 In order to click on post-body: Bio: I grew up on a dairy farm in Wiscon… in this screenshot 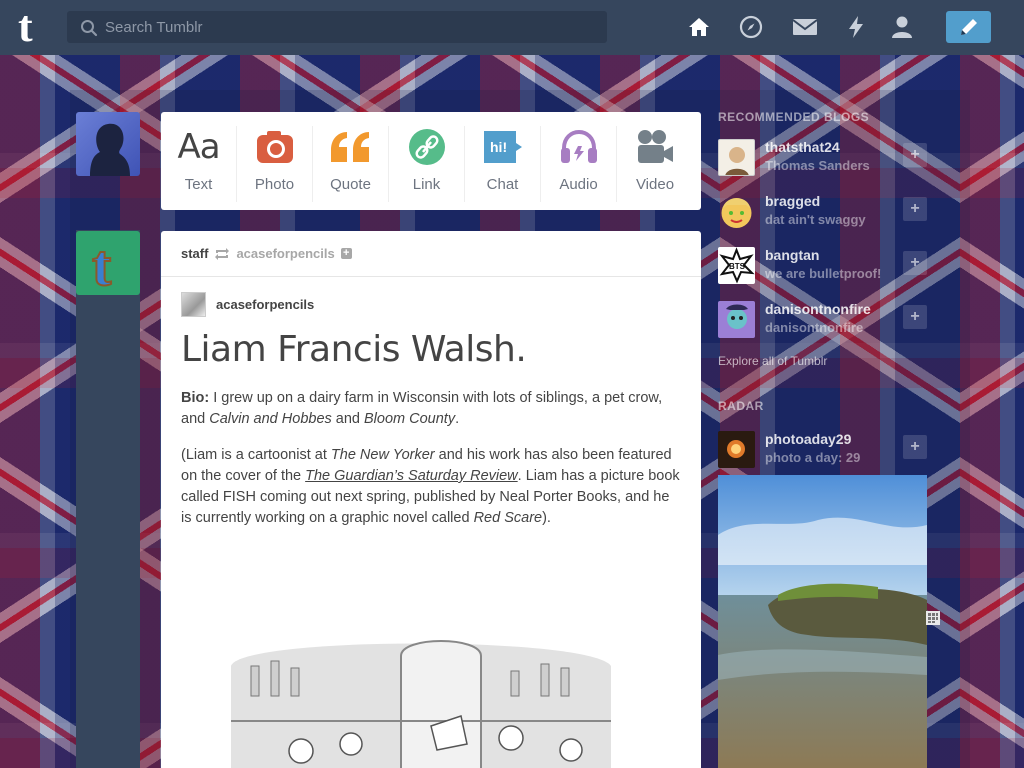, I will do `click(431, 466)`.